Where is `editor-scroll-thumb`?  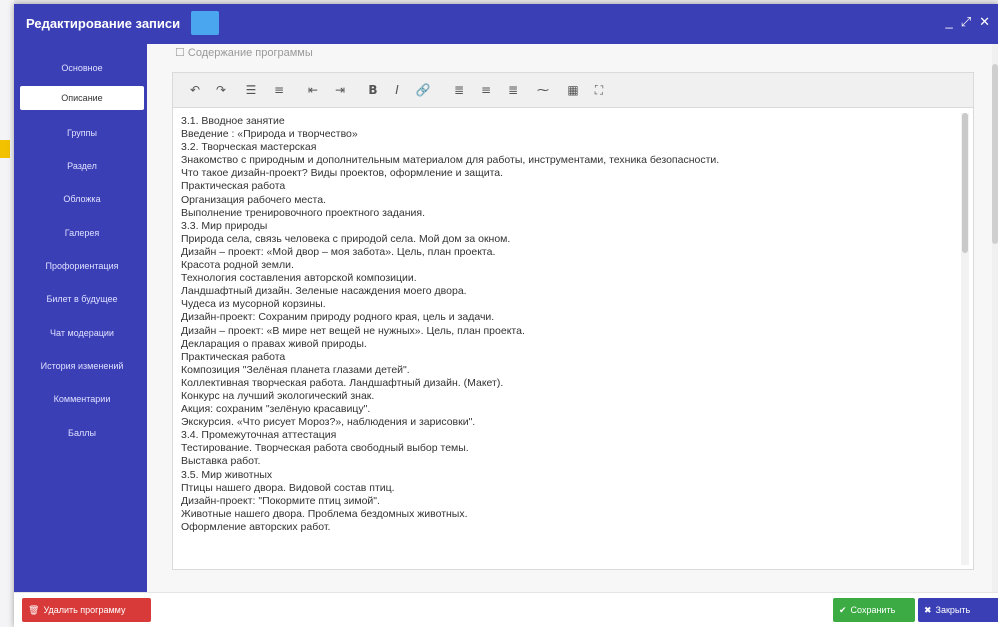
editor-scroll-thumb is located at coordinates (965, 183).